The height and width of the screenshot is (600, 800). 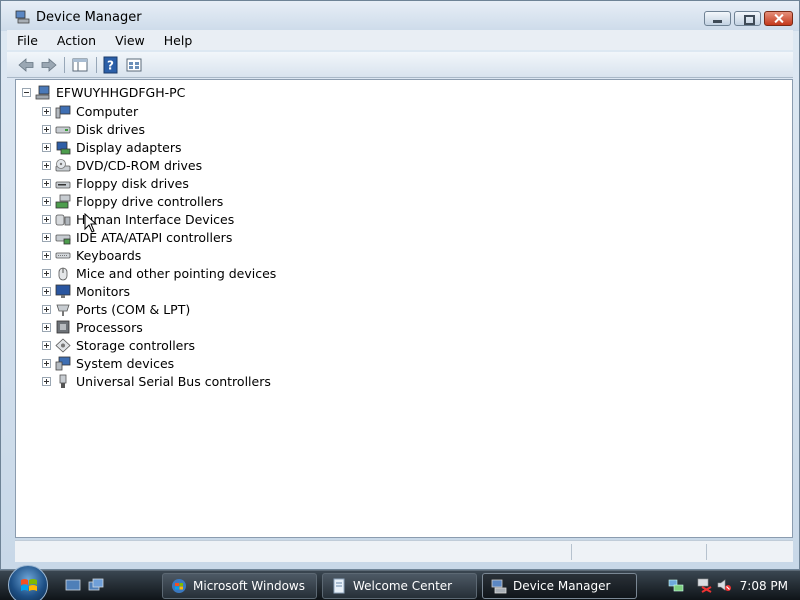 What do you see at coordinates (159, 255) in the screenshot?
I see `tree-item-keyboards: Keyboards` at bounding box center [159, 255].